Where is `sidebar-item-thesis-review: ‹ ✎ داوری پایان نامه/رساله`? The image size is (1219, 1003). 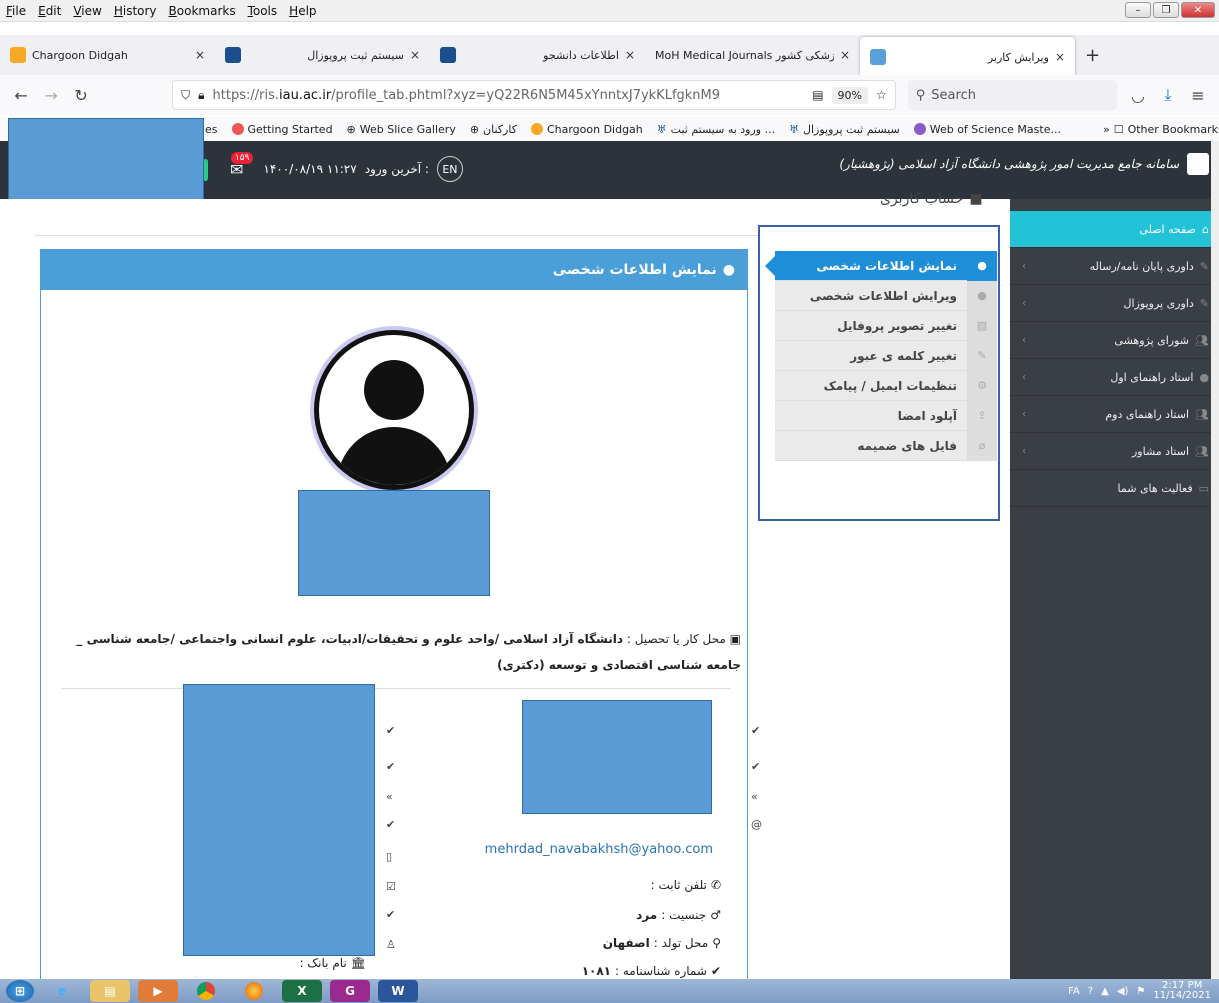
sidebar-item-thesis-review: ‹ ✎ داوری پایان نامه/رساله is located at coordinates (1114, 266).